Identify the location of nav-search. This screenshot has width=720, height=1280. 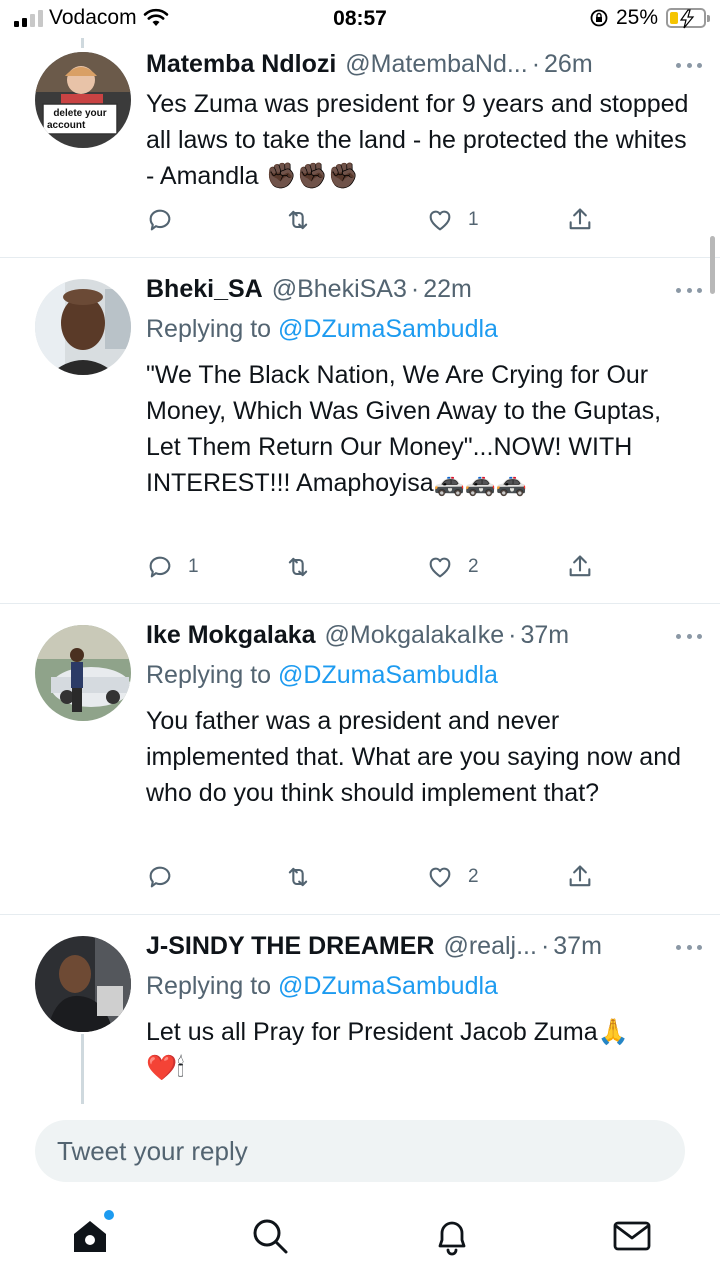
(270, 1236).